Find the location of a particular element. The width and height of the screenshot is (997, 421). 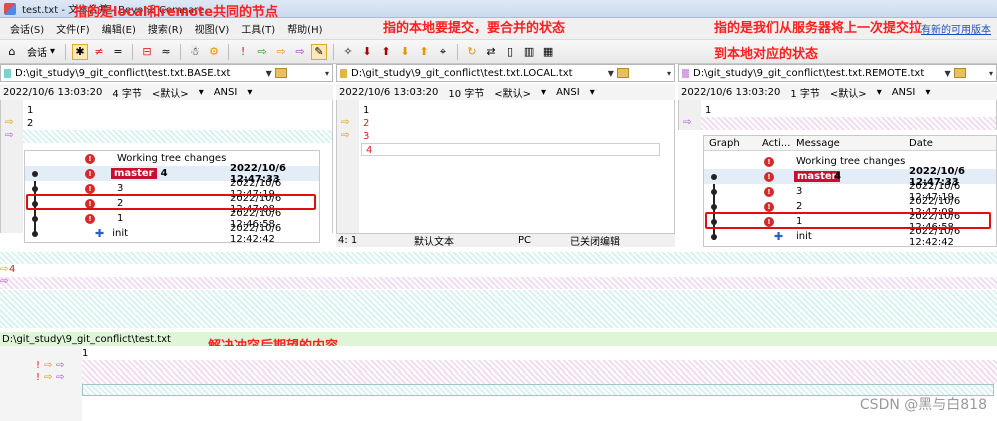

menu-search: 搜索(R) is located at coordinates (165, 28).